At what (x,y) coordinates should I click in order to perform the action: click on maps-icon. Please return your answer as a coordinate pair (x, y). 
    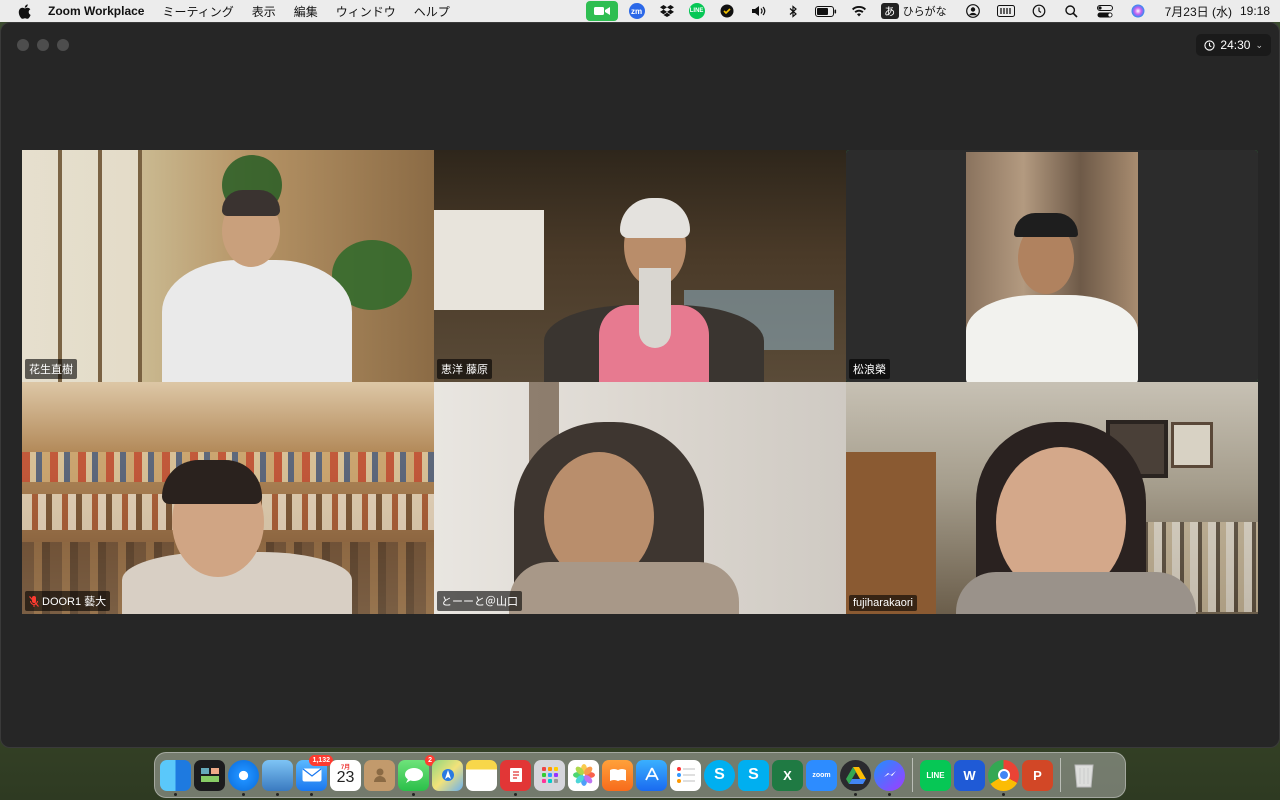
    Looking at the image, I should click on (447, 775).